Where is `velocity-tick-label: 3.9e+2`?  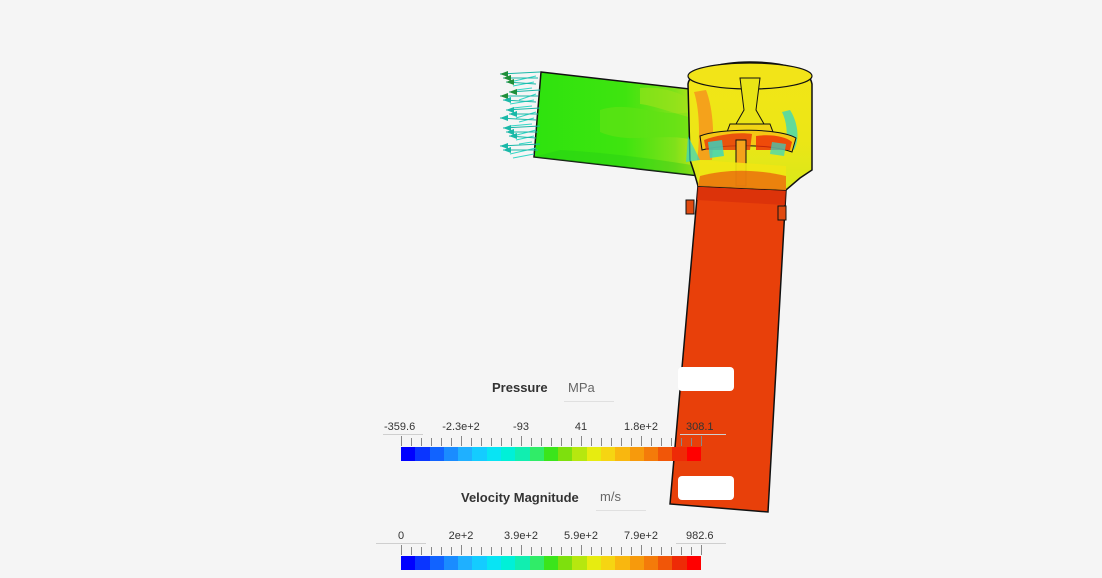
velocity-tick-label: 3.9e+2 is located at coordinates (521, 536).